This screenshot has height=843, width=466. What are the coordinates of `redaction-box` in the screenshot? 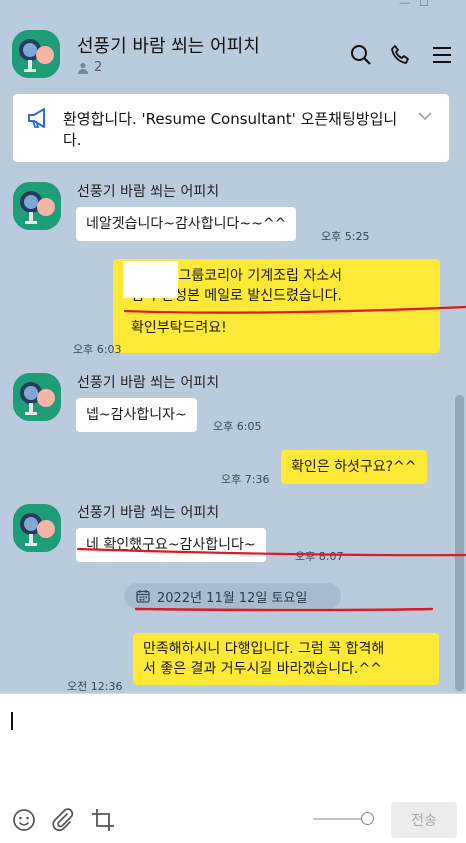 It's located at (150, 279).